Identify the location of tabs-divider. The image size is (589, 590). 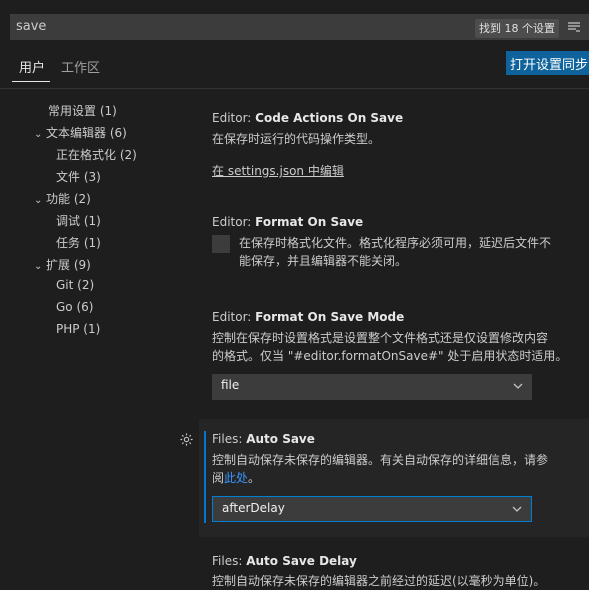
(294, 88).